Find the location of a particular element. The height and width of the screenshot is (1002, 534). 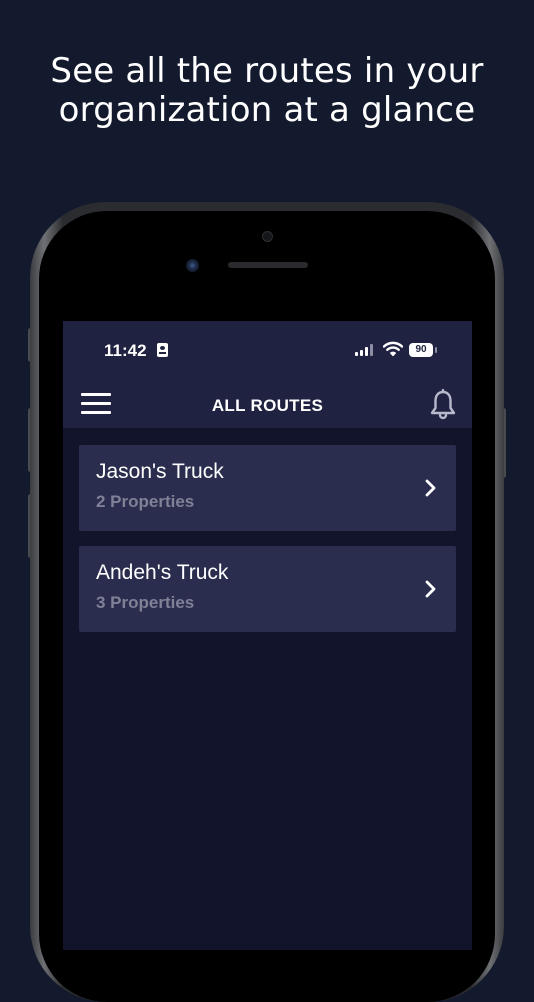

route-card-jason: Jason's Truck 2 Properties is located at coordinates (267, 488).